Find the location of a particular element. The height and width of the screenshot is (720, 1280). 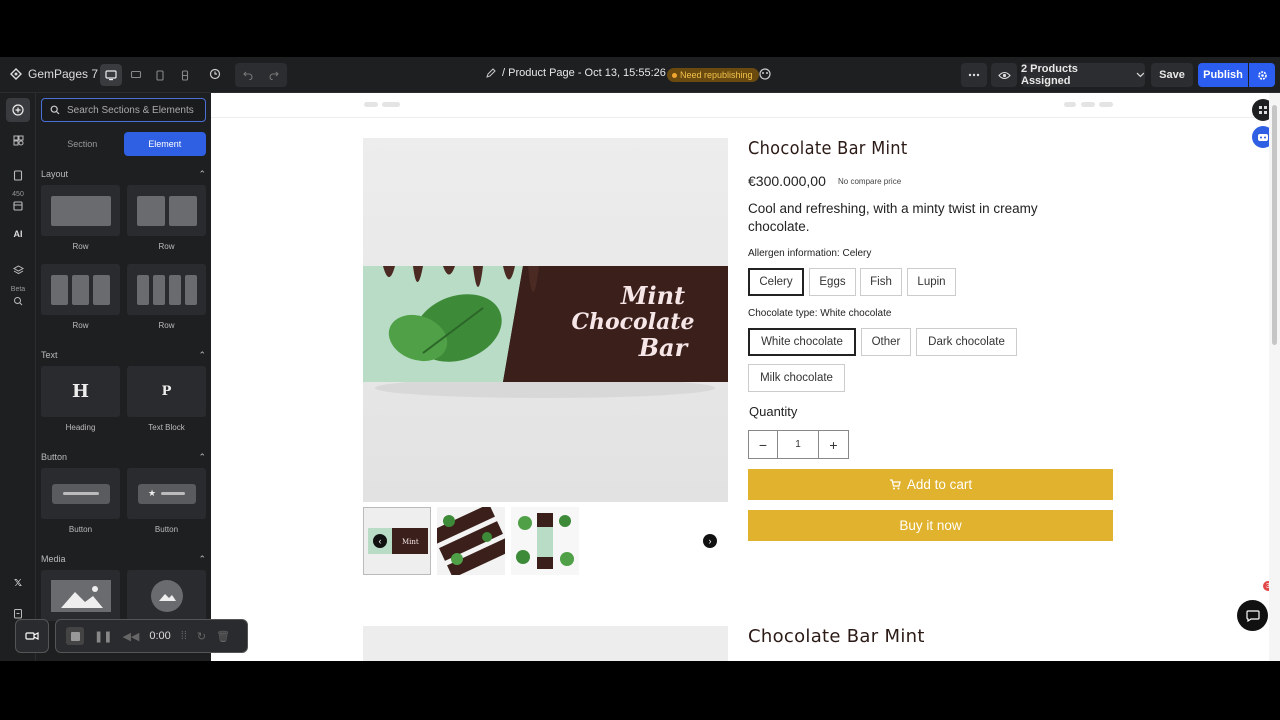

undo-icon is located at coordinates (248, 75).